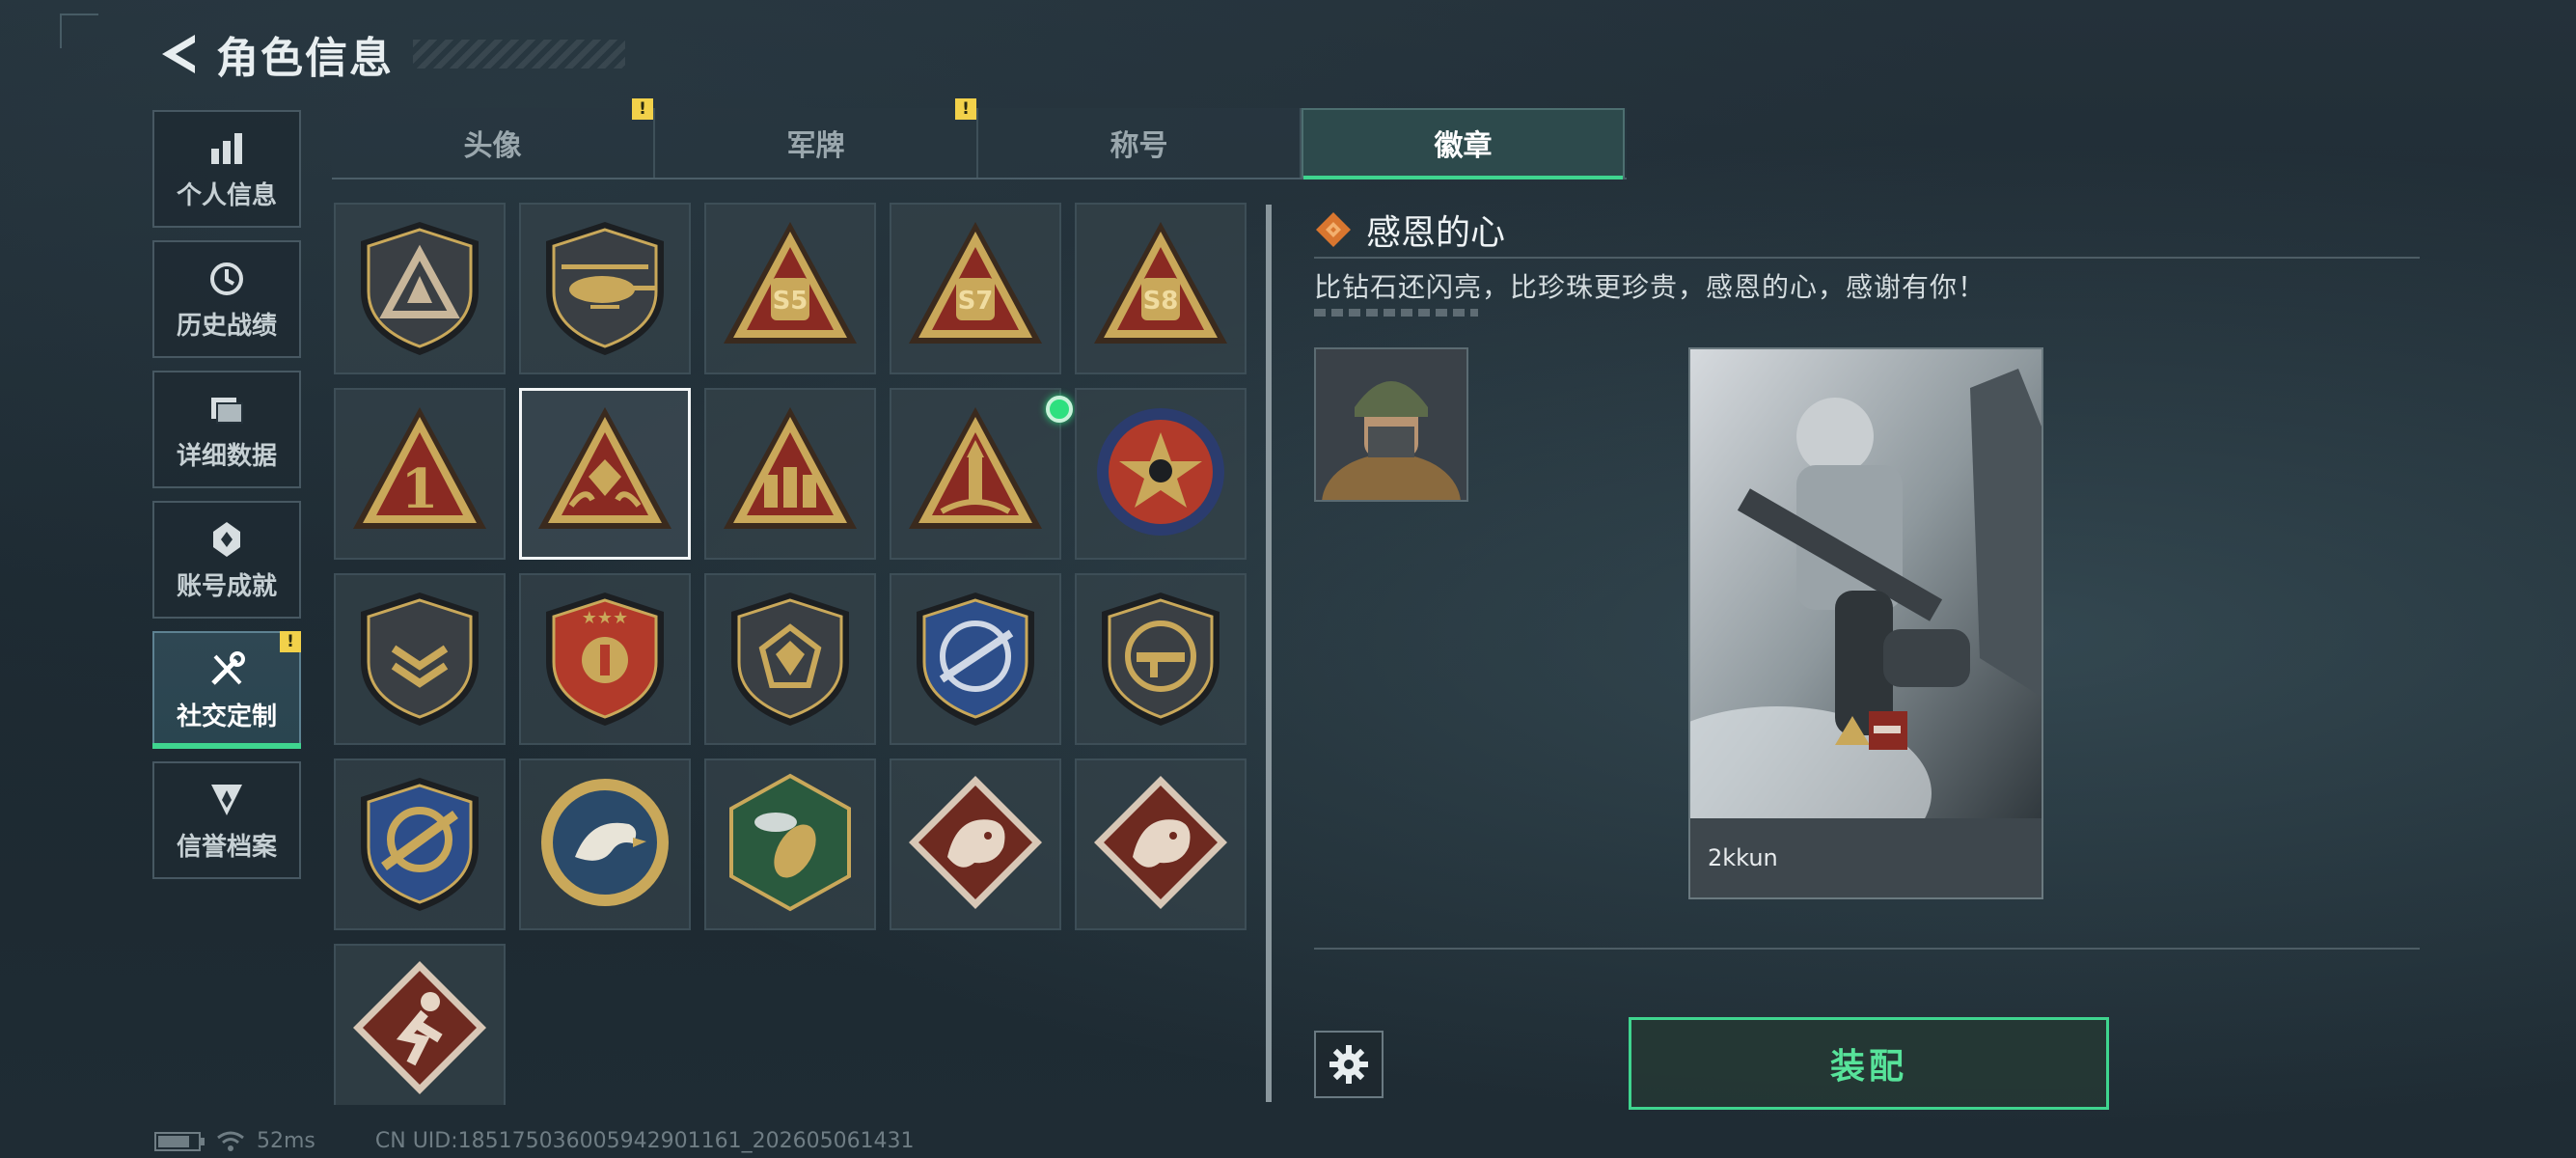 The height and width of the screenshot is (1158, 2576). What do you see at coordinates (390, 54) in the screenshot?
I see `page-header: 角色信息` at bounding box center [390, 54].